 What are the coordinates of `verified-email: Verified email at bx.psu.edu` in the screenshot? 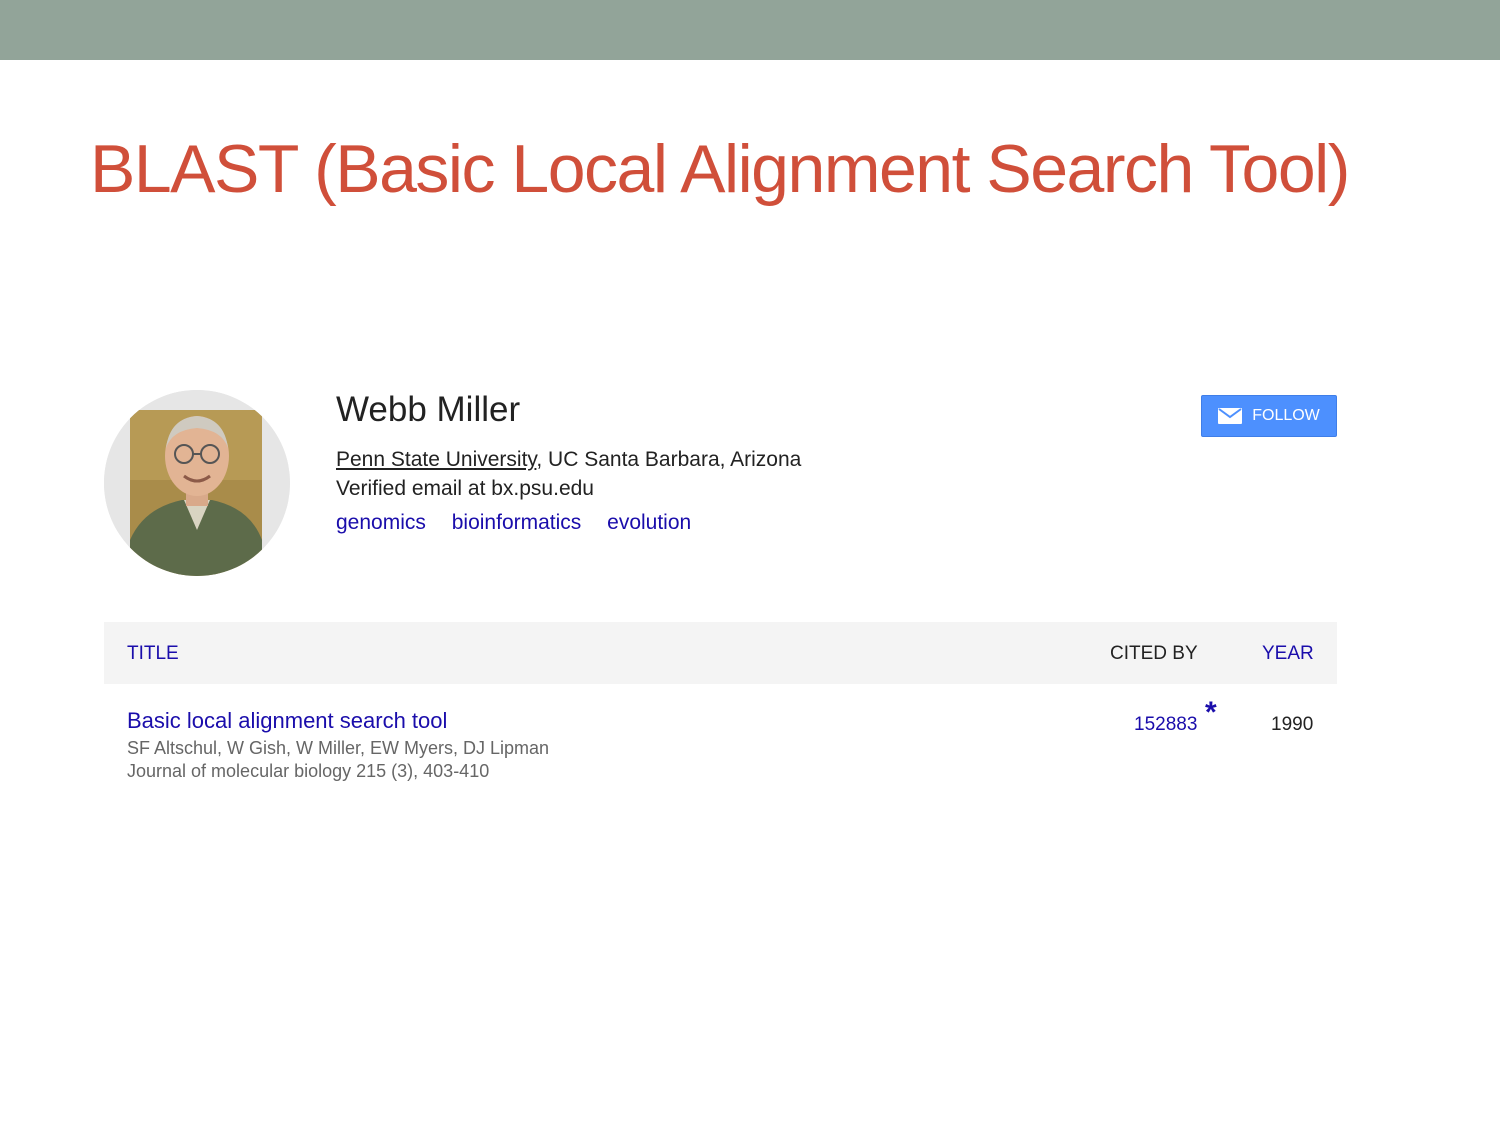 It's located at (465, 488).